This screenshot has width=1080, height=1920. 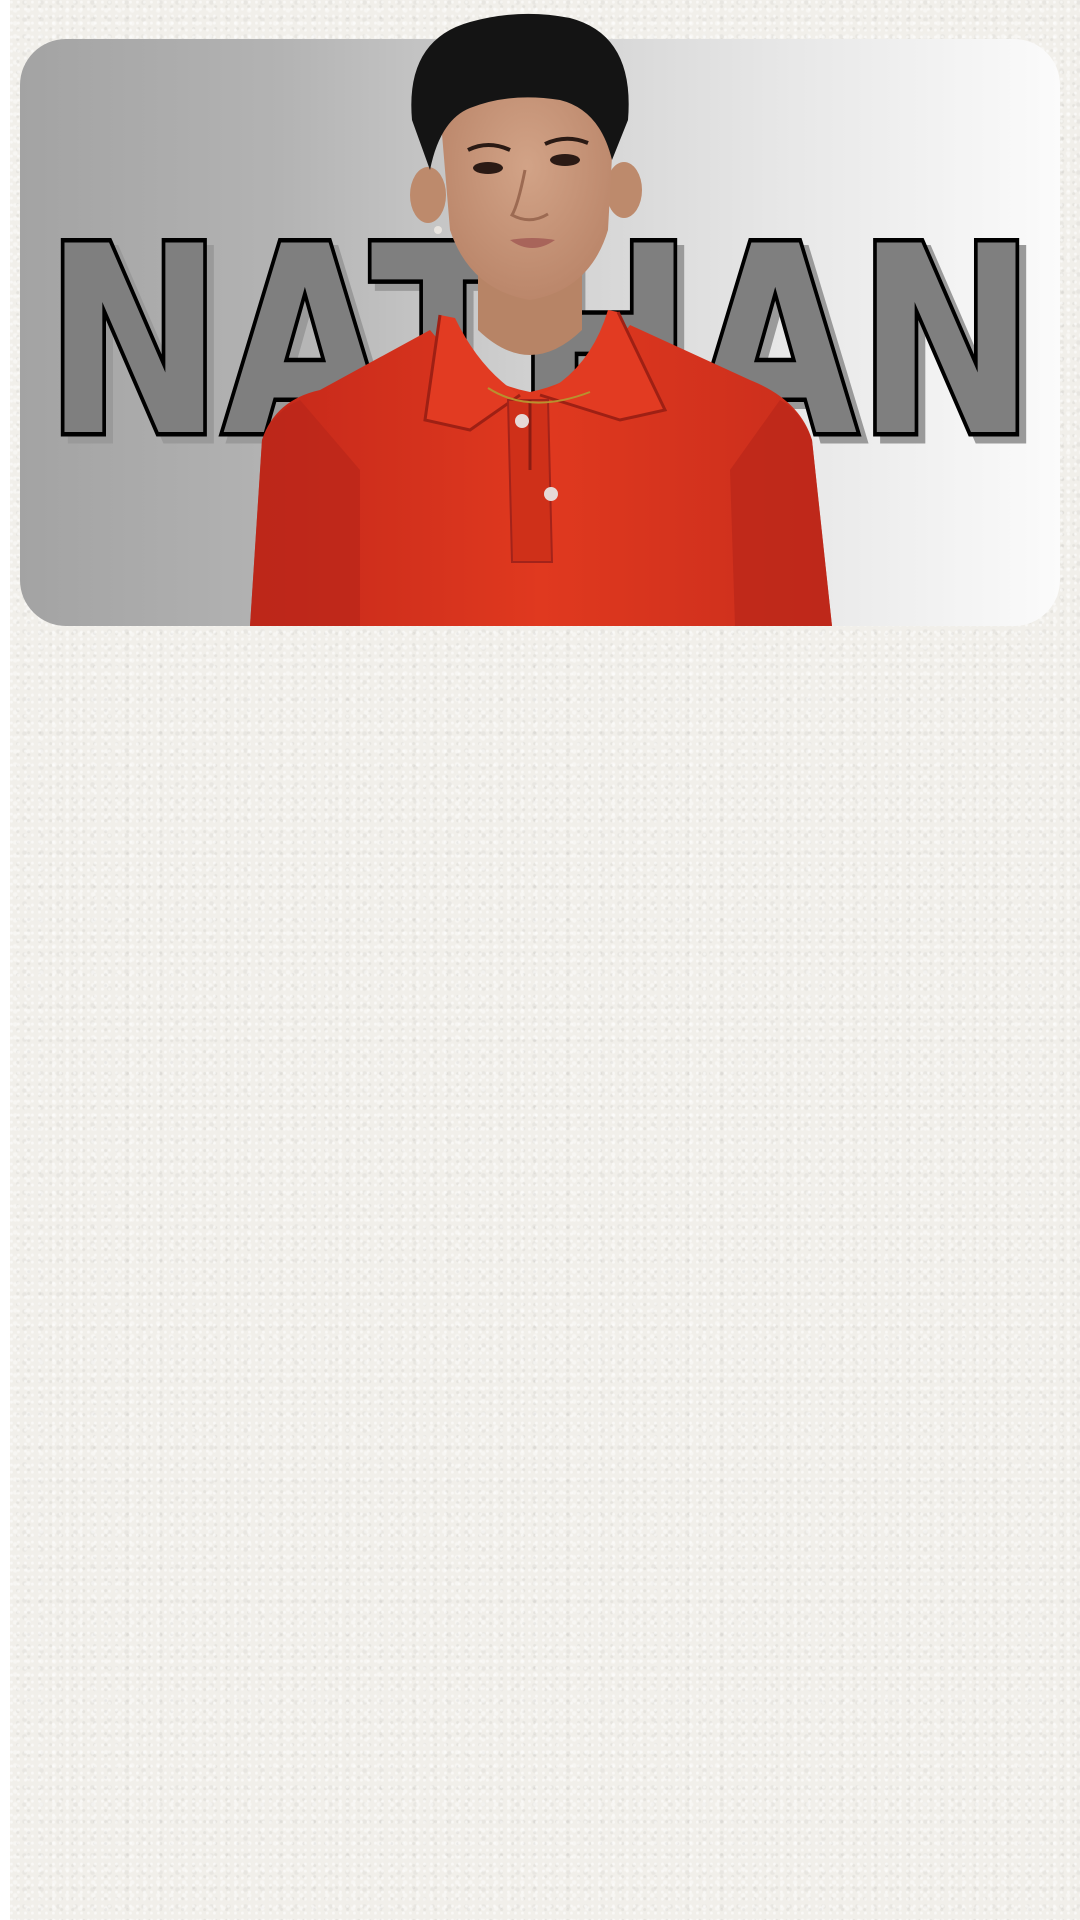 What do you see at coordinates (5, 960) in the screenshot?
I see `left-edge-strip` at bounding box center [5, 960].